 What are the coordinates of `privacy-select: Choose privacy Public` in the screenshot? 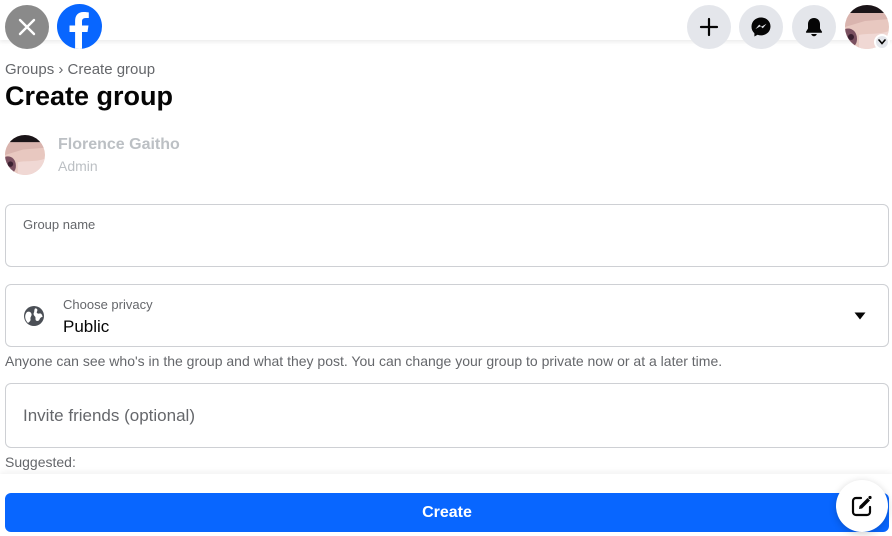 It's located at (447, 315).